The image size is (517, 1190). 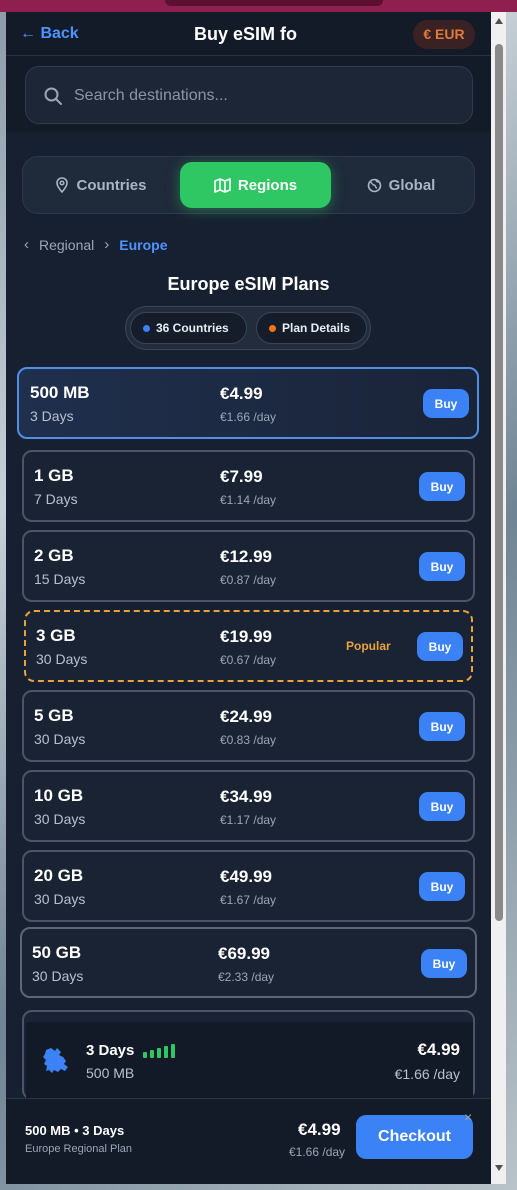 I want to click on signal-strength-icon, so click(x=159, y=1051).